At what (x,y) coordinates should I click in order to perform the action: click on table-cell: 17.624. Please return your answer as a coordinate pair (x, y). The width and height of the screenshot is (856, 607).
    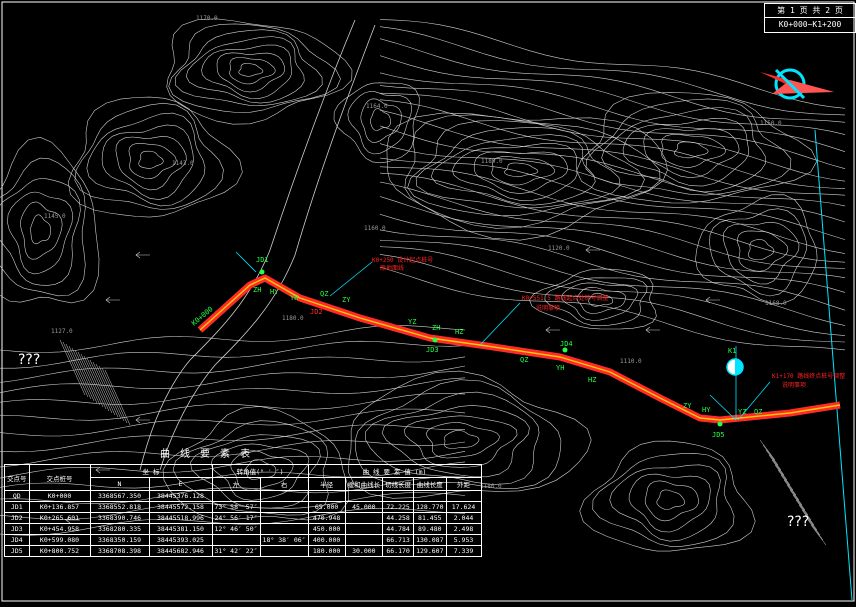
    Looking at the image, I should click on (463, 507).